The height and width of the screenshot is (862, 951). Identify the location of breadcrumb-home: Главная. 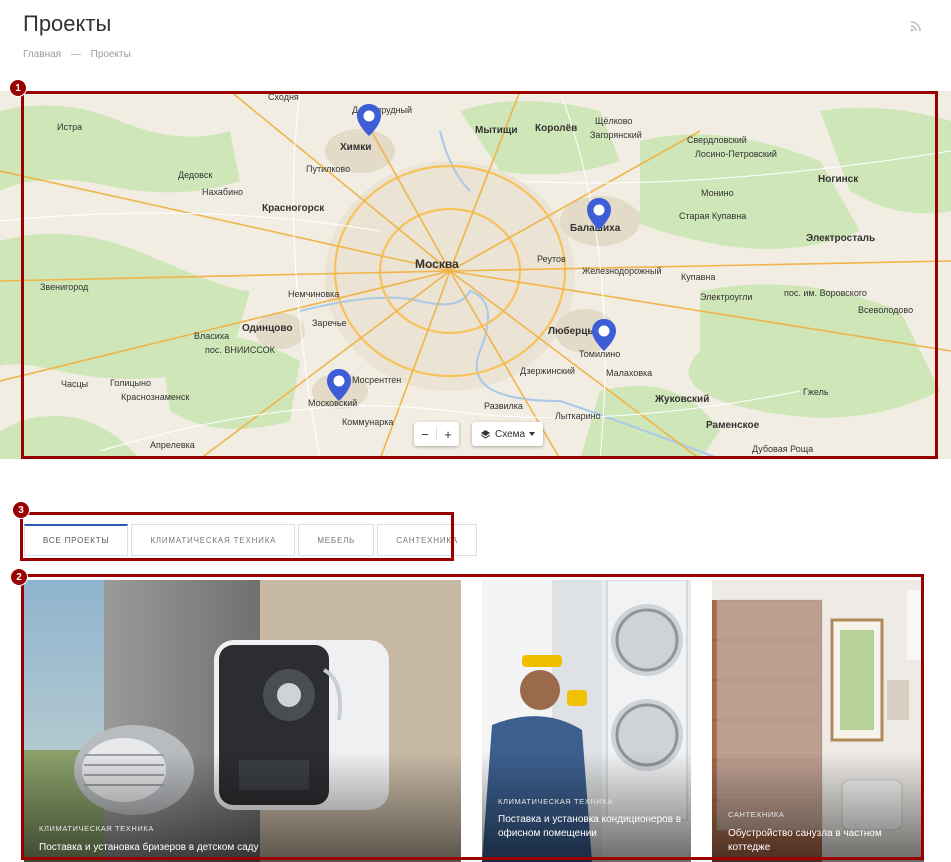
(42, 54).